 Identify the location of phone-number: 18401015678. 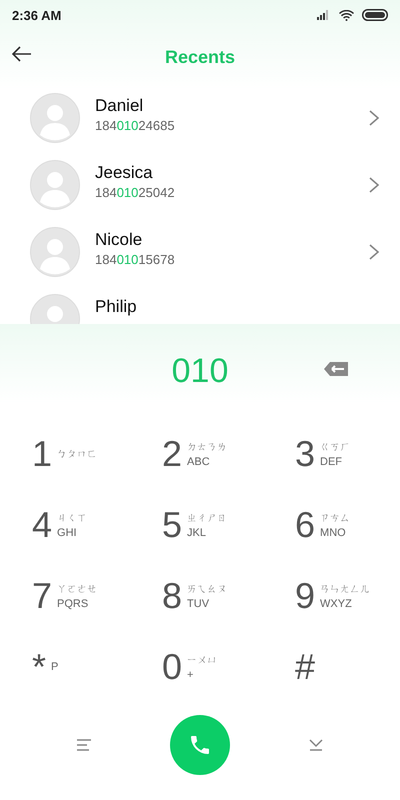
(135, 259).